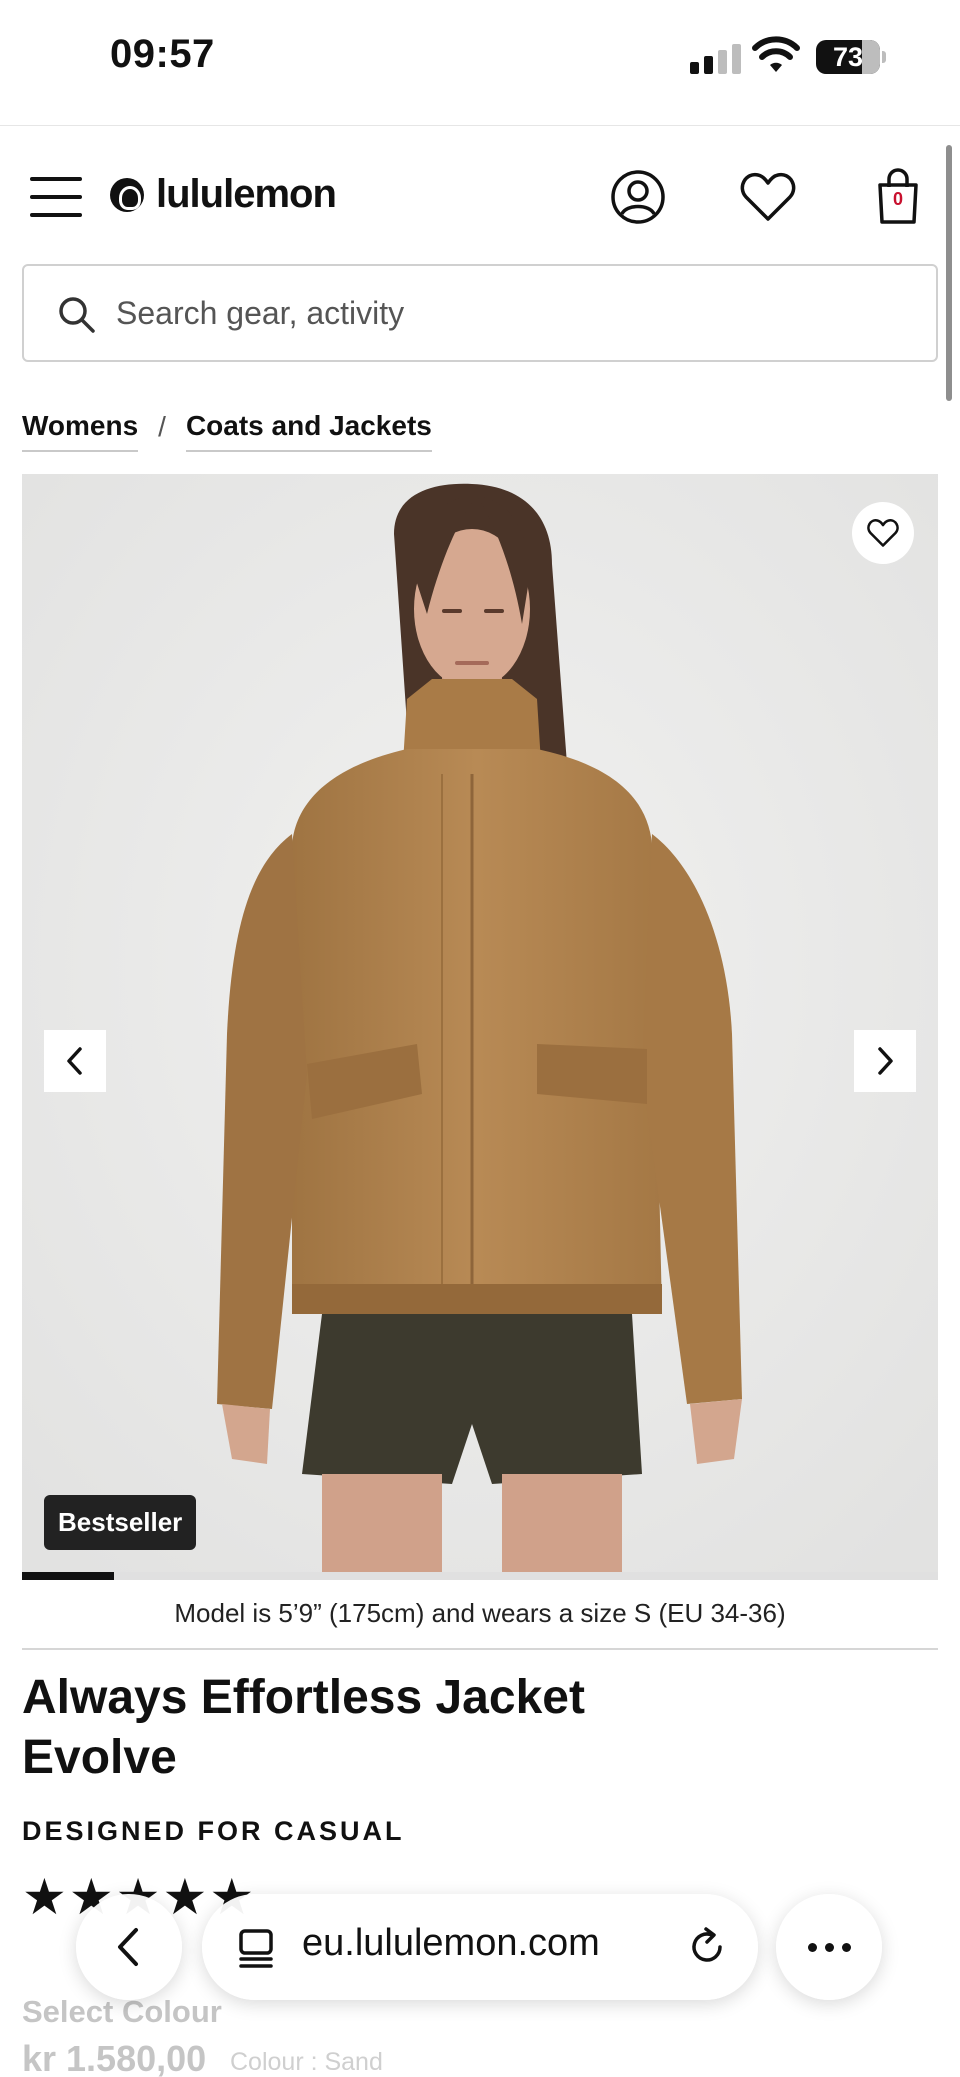  Describe the element at coordinates (56, 197) in the screenshot. I see `menu-icon` at that location.